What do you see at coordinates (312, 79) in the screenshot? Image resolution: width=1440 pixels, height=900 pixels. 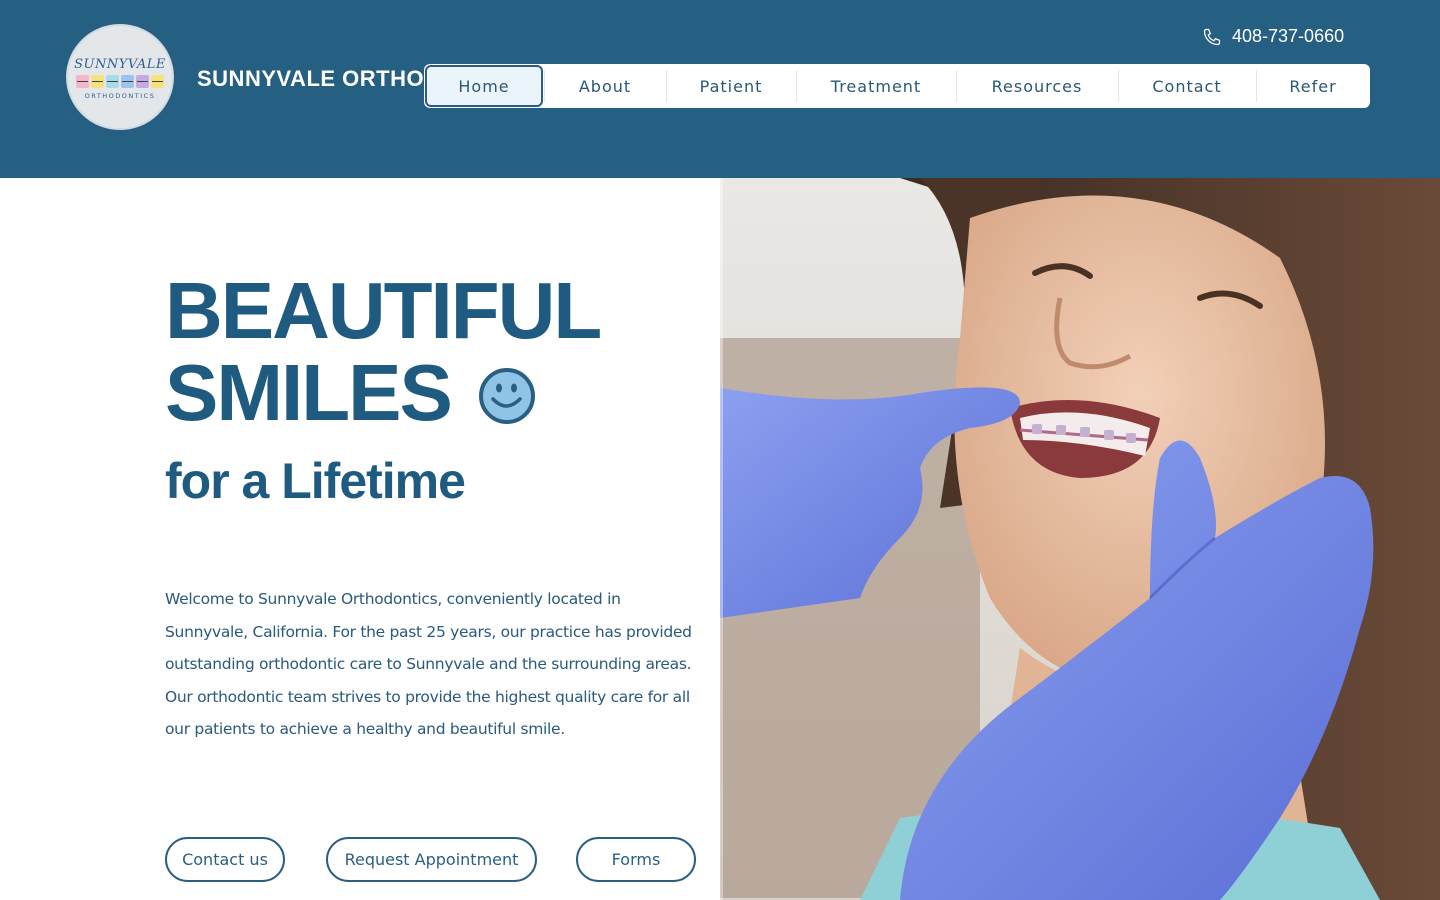 I see `brand-name: SUNNYVALE ORTHO` at bounding box center [312, 79].